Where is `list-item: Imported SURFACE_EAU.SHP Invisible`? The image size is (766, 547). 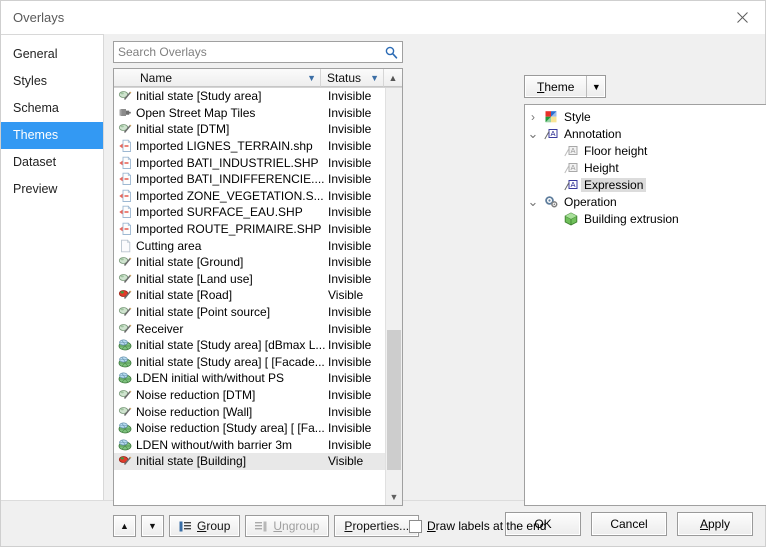 list-item: Imported SURFACE_EAU.SHP Invisible is located at coordinates (249, 212).